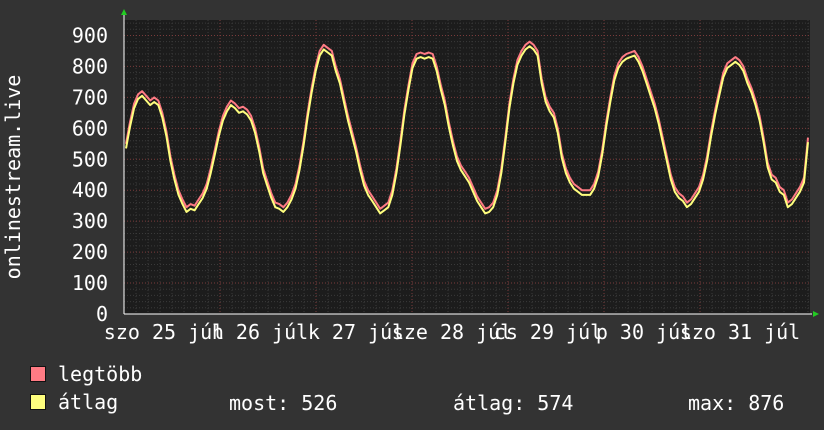 The height and width of the screenshot is (430, 824). What do you see at coordinates (100, 374) in the screenshot?
I see `legend-label-legtobb: legtöbb` at bounding box center [100, 374].